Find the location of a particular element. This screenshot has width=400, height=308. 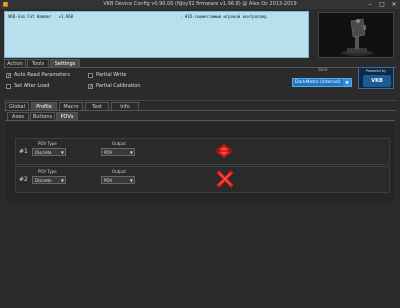

skin-label: Skin is located at coordinates (323, 70).